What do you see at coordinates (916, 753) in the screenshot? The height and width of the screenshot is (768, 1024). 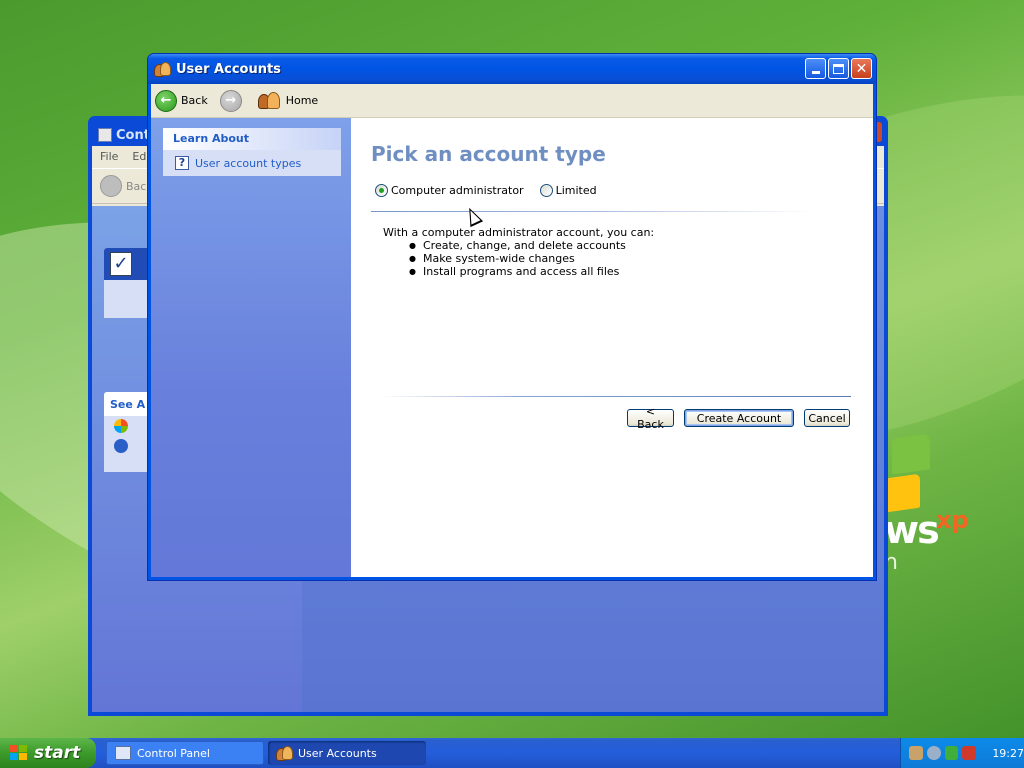 I see `network-icon` at bounding box center [916, 753].